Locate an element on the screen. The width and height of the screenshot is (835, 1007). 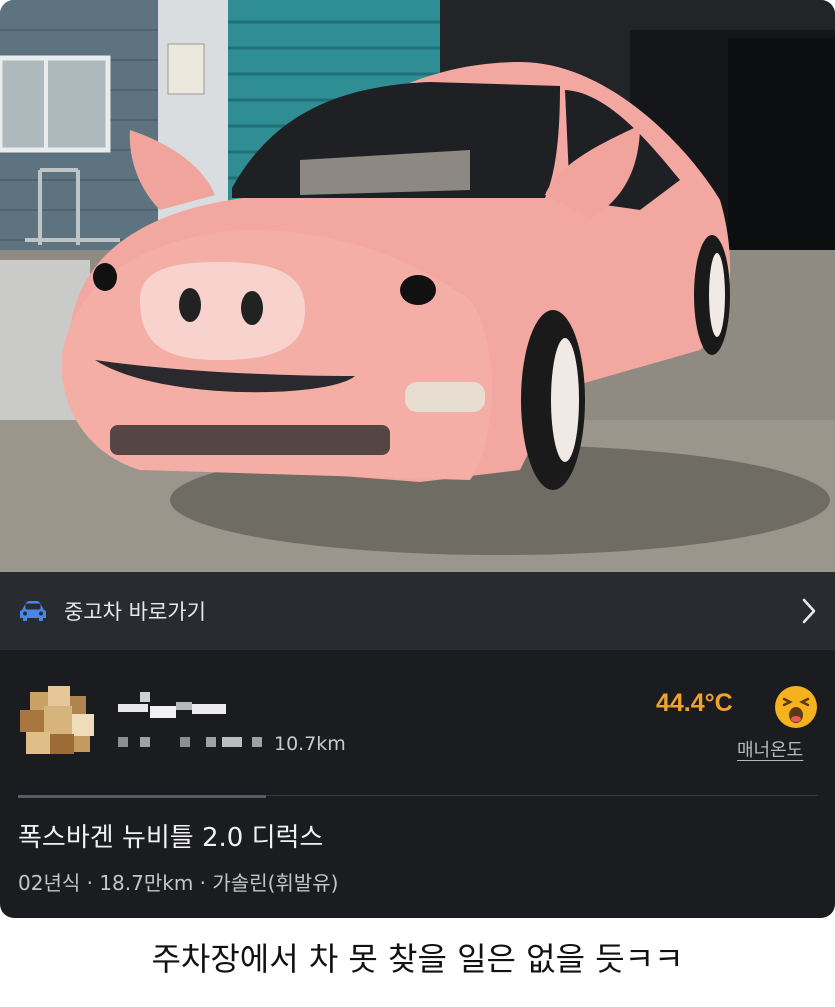
laughing-face-icon is located at coordinates (796, 707).